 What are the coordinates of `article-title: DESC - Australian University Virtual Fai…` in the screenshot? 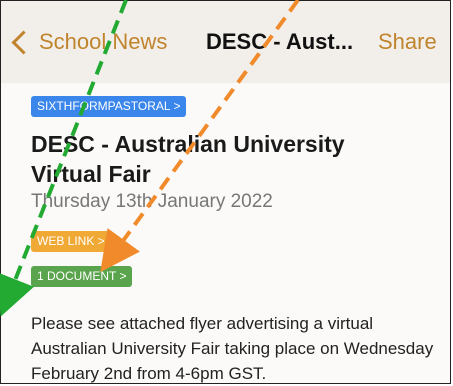 It's located at (188, 159).